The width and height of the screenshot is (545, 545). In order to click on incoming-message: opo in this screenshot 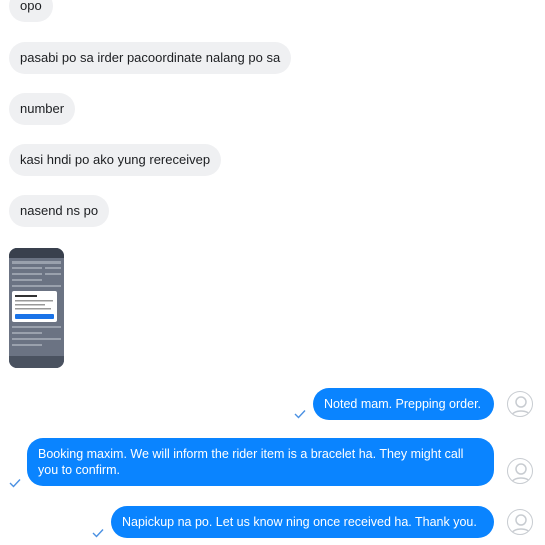, I will do `click(31, 11)`.